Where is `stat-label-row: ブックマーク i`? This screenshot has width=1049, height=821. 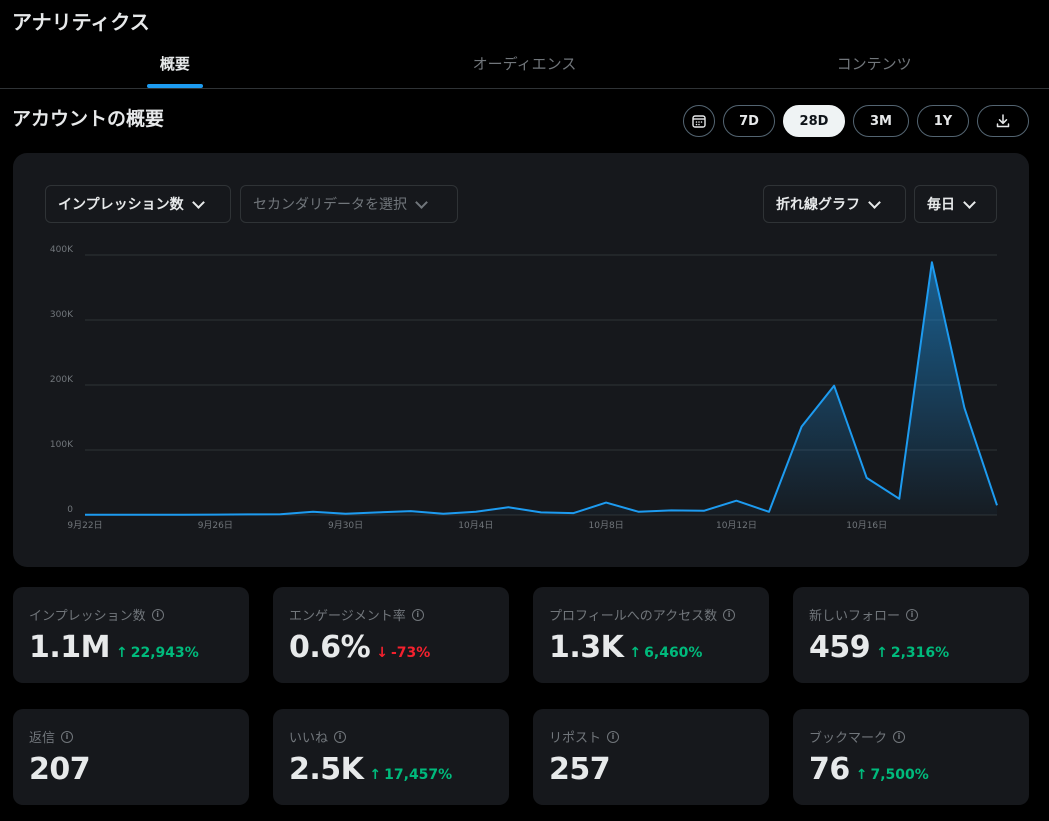
stat-label-row: ブックマーク i is located at coordinates (911, 736).